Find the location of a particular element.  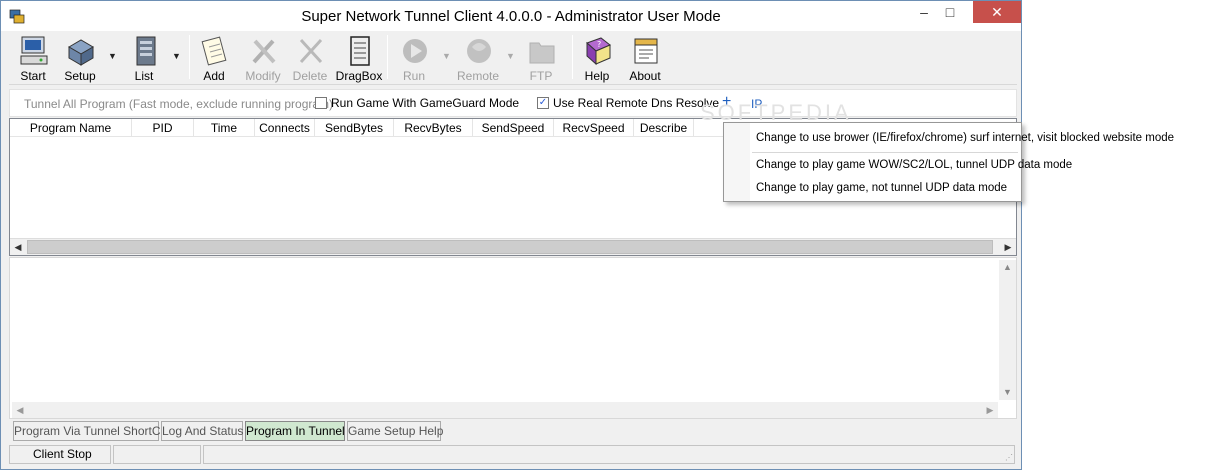

remote-dns-label: Use Real Remote Dns Resolve is located at coordinates (636, 103).